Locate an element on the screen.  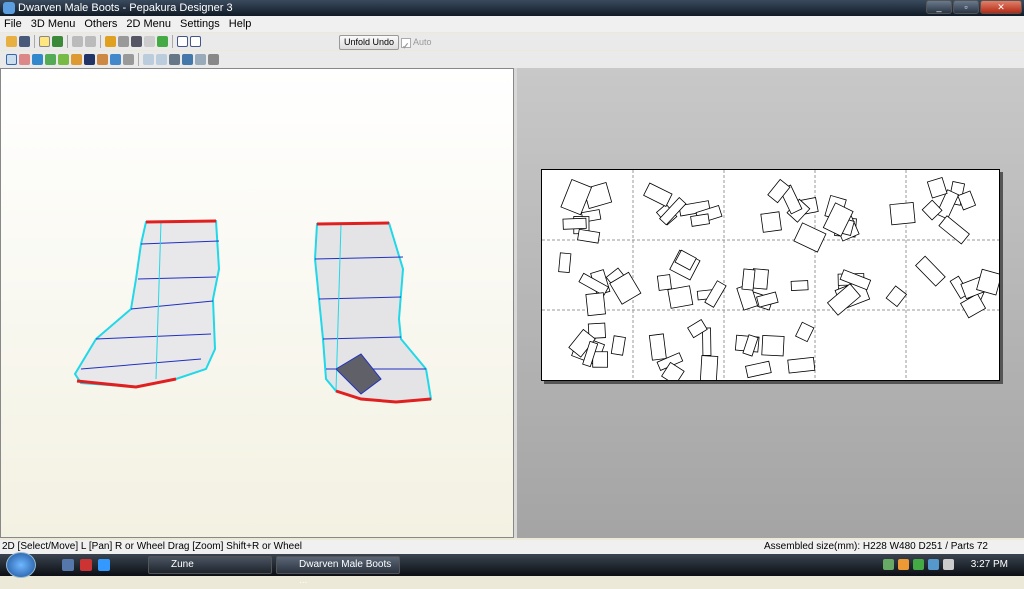
lightbulb-icon is located at coordinates (44, 41).